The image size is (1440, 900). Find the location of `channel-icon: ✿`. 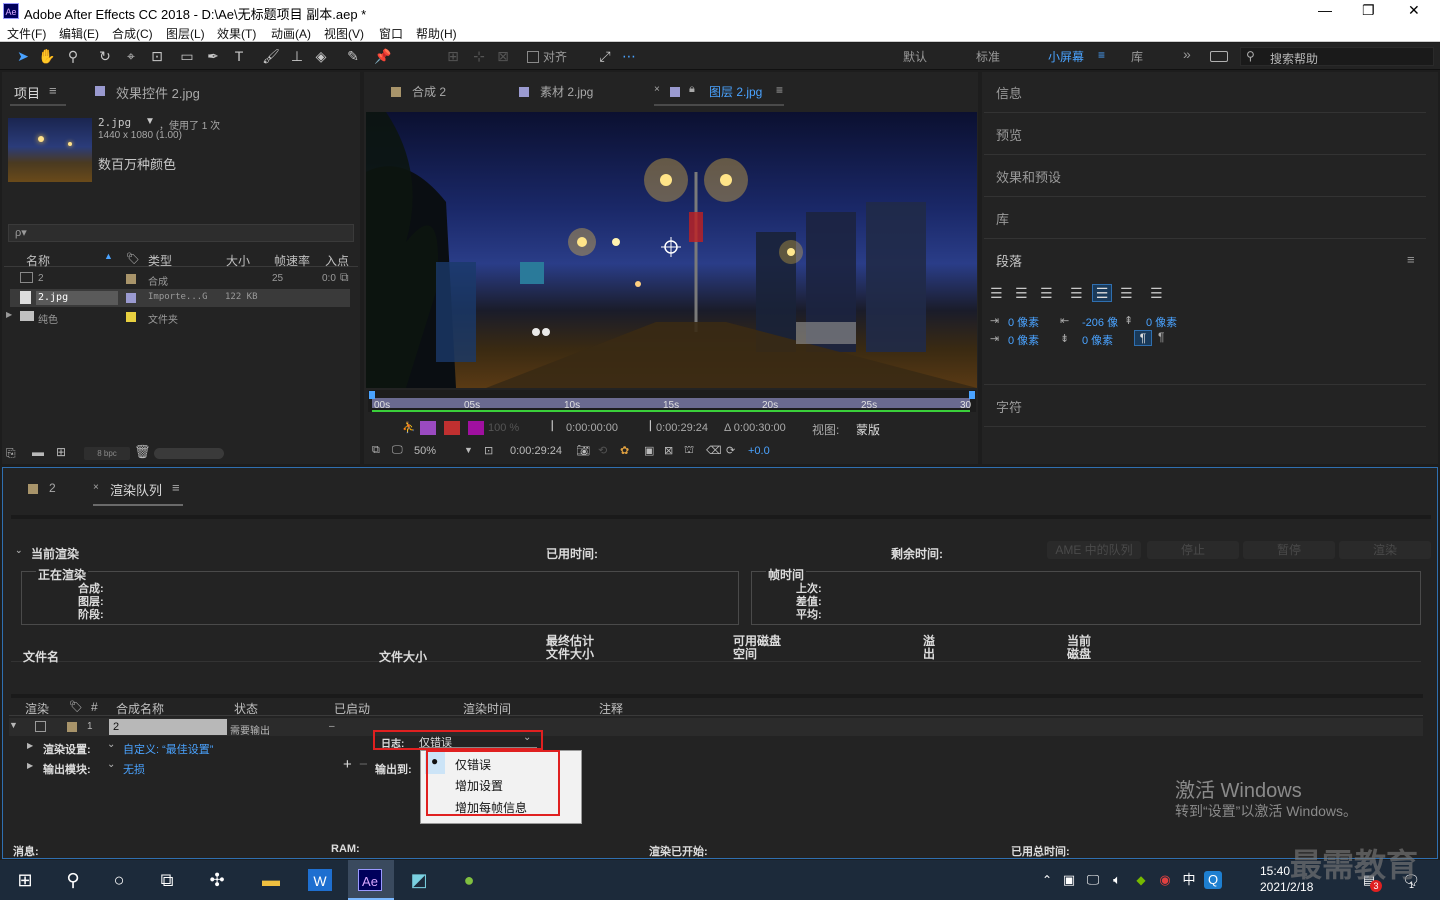

channel-icon: ✿ is located at coordinates (624, 450).